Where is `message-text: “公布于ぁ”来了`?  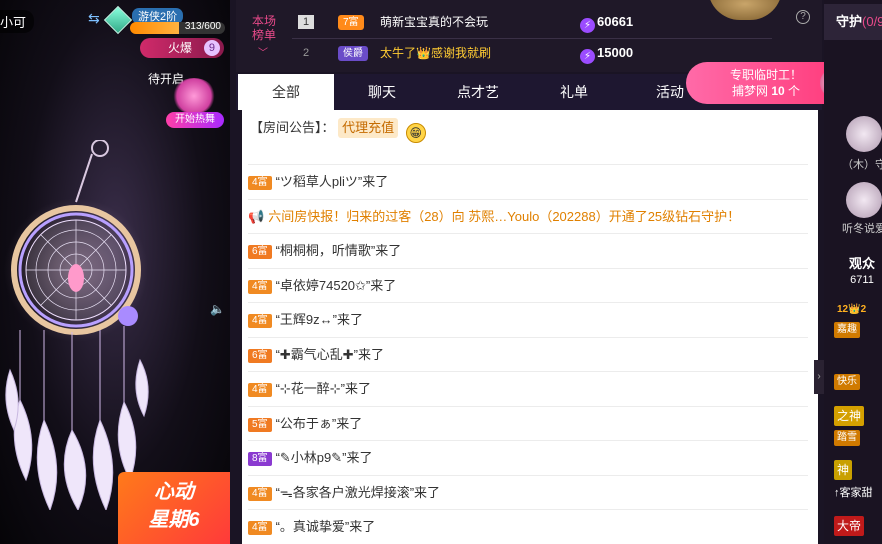 message-text: “公布于ぁ”来了 is located at coordinates (319, 423).